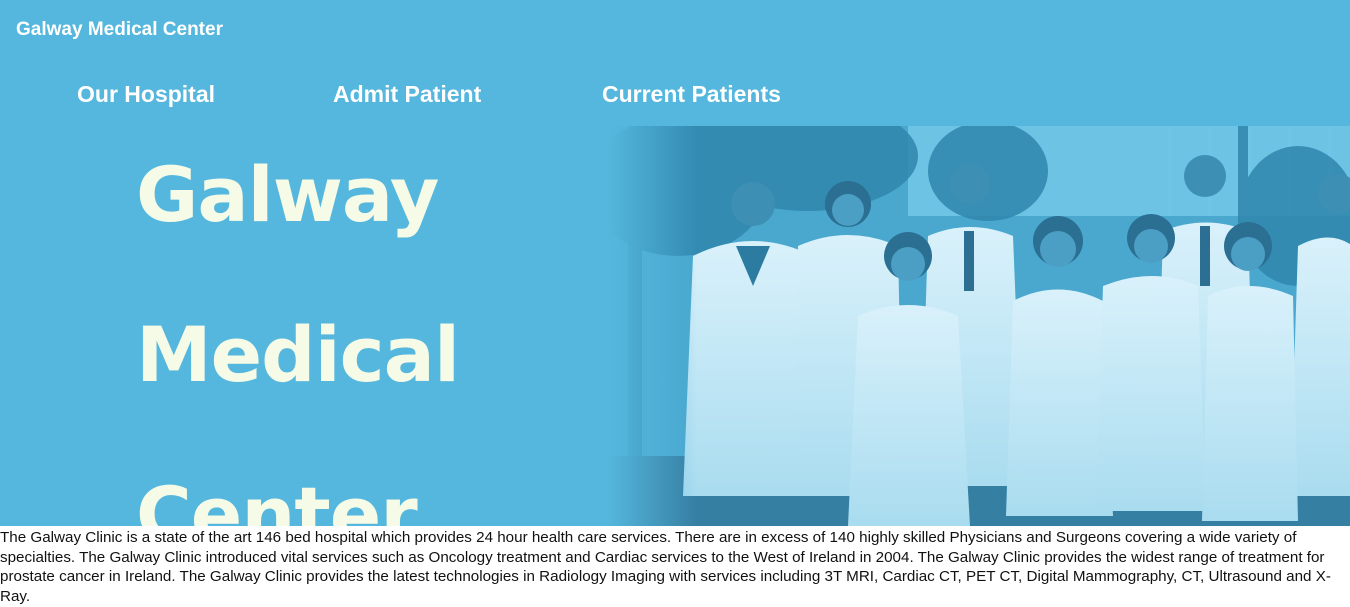  What do you see at coordinates (277, 498) in the screenshot?
I see `headline-line-3: Center` at bounding box center [277, 498].